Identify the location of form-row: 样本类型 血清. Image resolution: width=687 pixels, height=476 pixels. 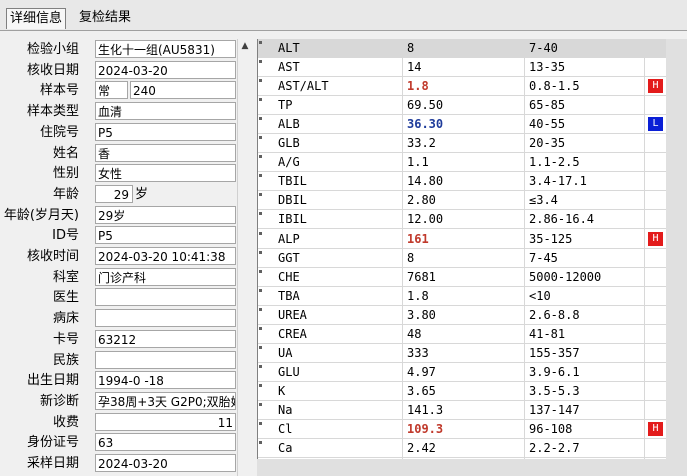
(118, 111).